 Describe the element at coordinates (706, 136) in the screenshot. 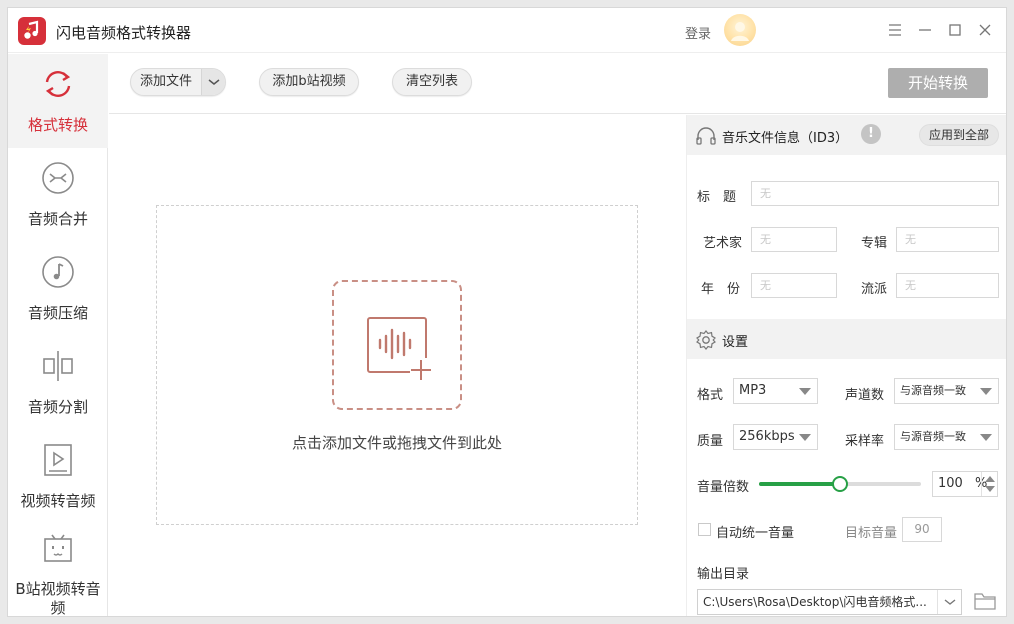

I see `headphones-icon` at that location.